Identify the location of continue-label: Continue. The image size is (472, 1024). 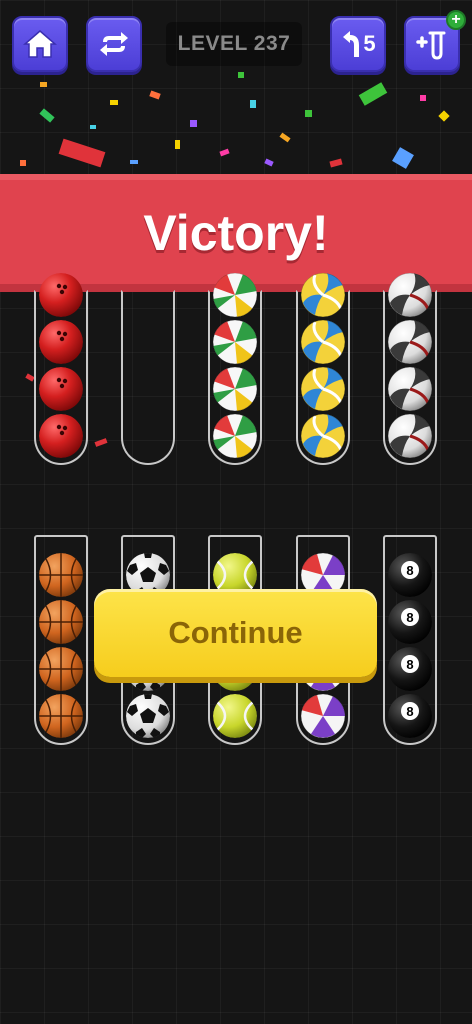
(235, 632).